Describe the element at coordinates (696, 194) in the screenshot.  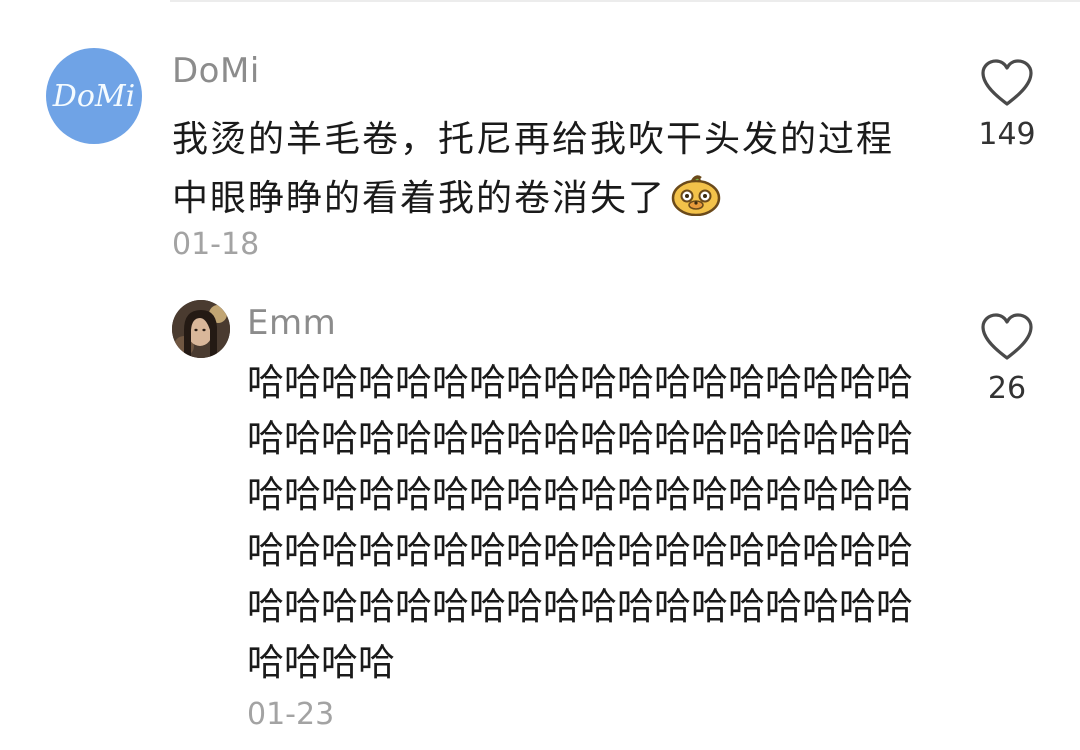
I see `cute-face-emoji-icon` at that location.